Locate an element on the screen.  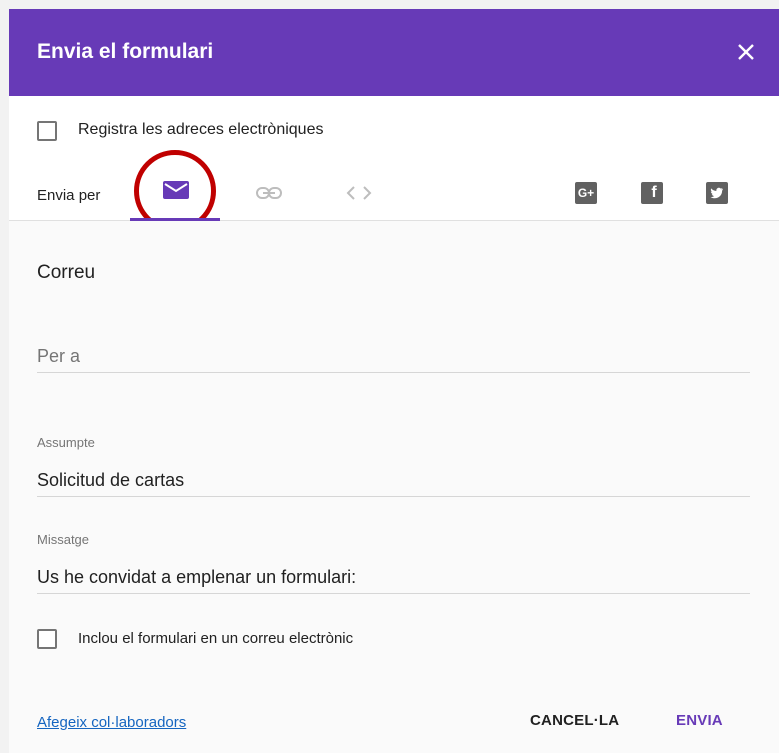
add-collaborators-link: Afegeix col·laboradors is located at coordinates (111, 723).